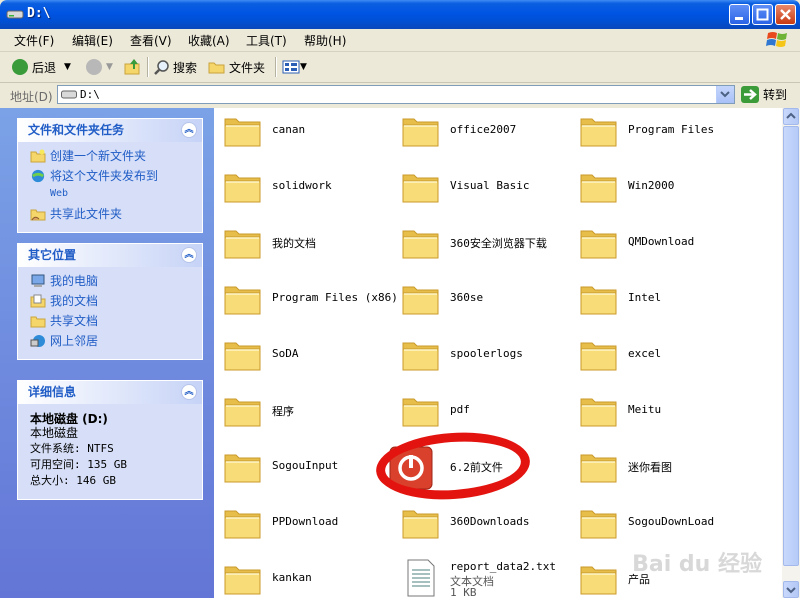  I want to click on folder-item: 360se, so click(477, 300).